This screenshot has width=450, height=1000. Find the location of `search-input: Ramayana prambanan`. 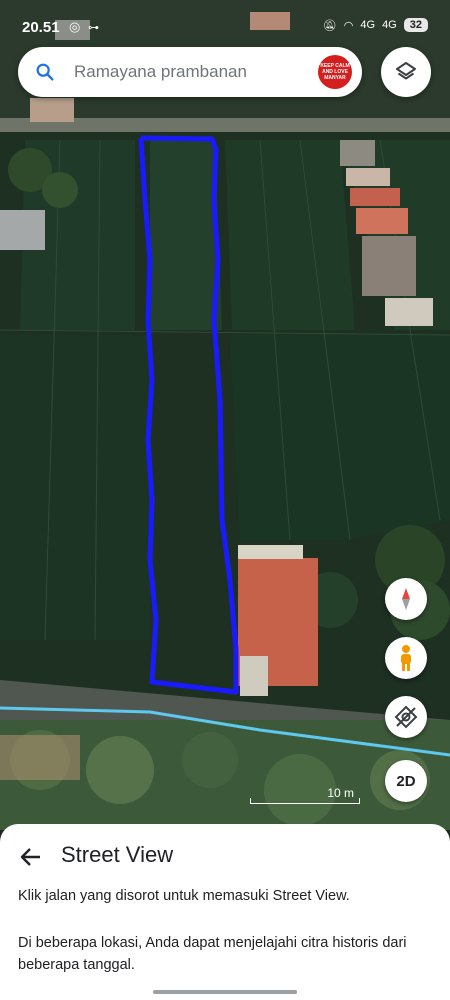

search-input: Ramayana prambanan is located at coordinates (160, 72).